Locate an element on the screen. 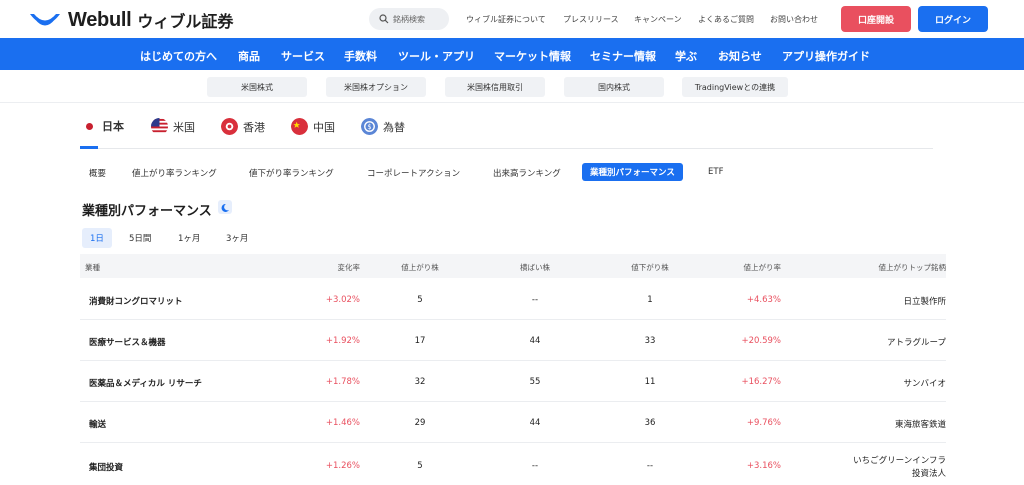  market-tab-fx: $ 為替 is located at coordinates (383, 126).